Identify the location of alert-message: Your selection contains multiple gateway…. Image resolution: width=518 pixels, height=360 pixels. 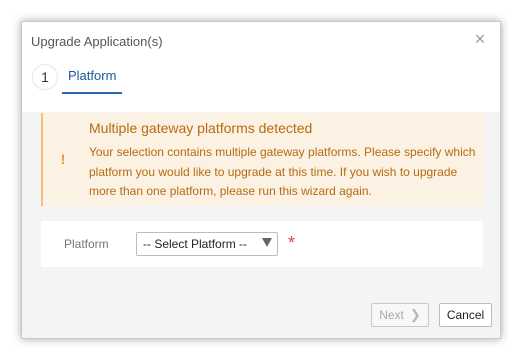
(282, 171).